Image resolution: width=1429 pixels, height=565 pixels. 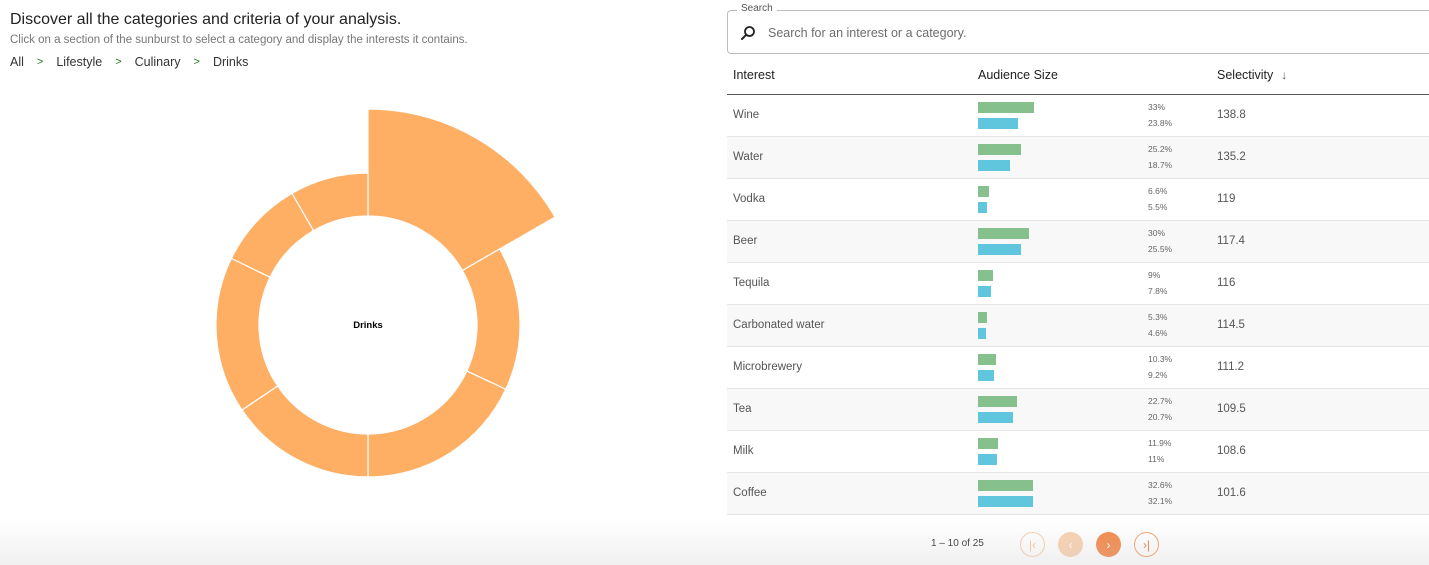 I want to click on selectivity-value: 135.2, so click(x=1231, y=157).